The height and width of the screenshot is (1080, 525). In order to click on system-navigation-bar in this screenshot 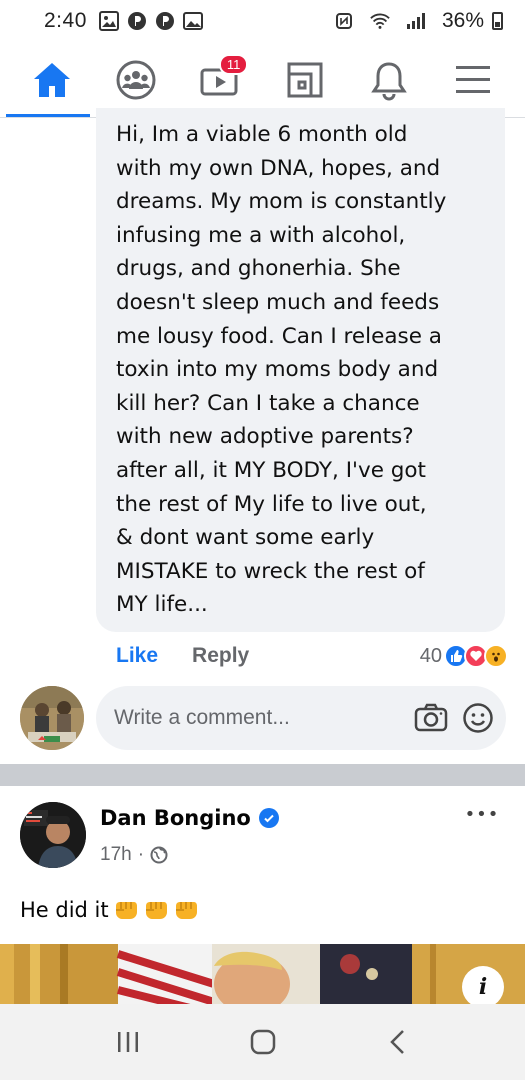, I will do `click(262, 1042)`.